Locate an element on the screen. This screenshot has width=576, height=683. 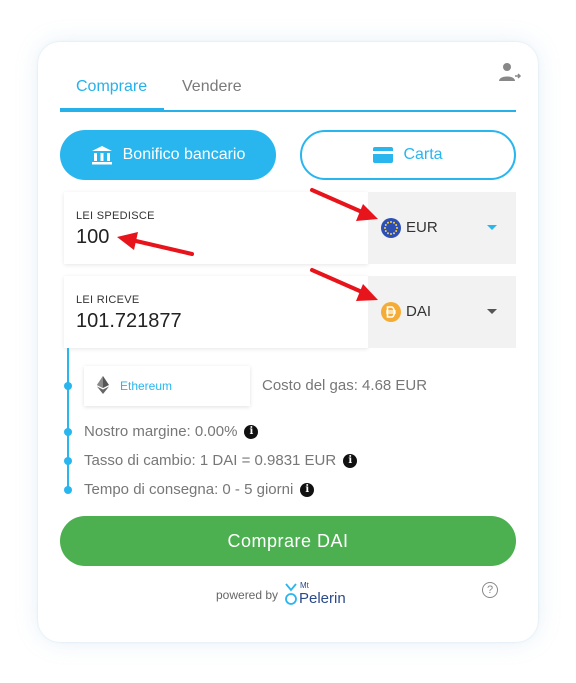
receive-currency-select: DAI is located at coordinates (442, 312).